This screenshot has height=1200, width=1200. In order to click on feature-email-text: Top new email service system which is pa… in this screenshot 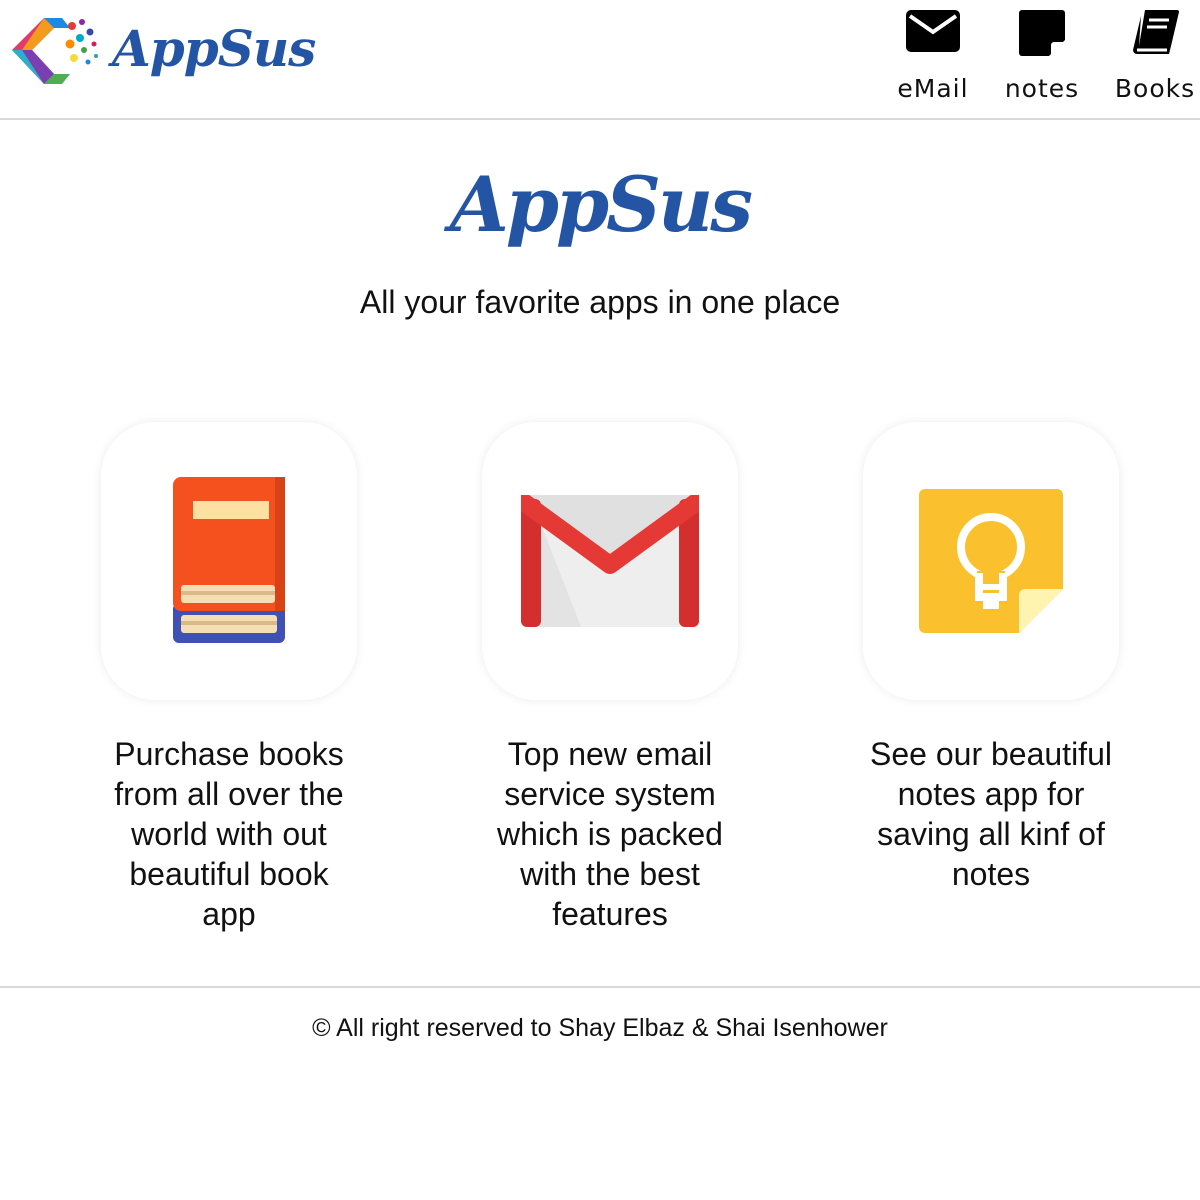, I will do `click(610, 834)`.